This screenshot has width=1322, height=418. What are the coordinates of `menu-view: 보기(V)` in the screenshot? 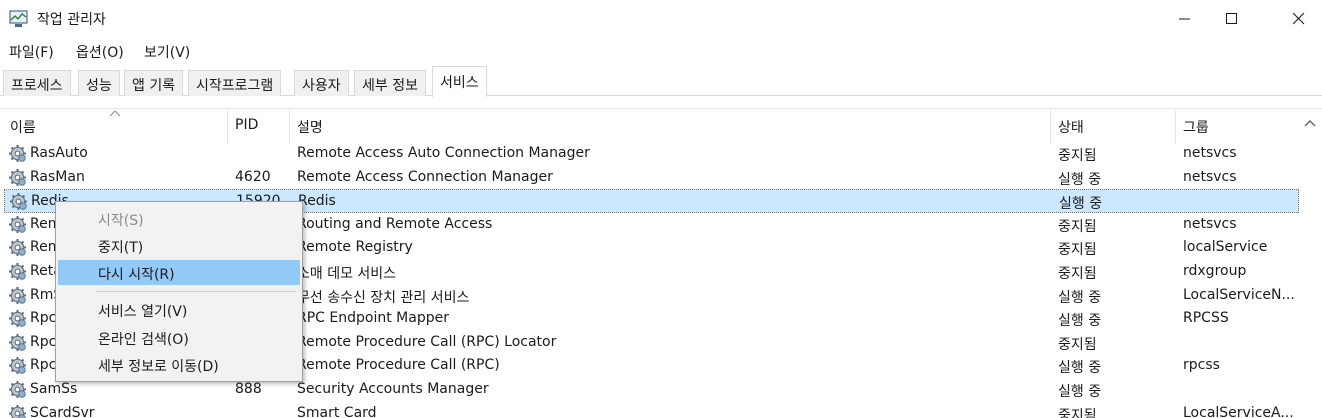 It's located at (167, 52).